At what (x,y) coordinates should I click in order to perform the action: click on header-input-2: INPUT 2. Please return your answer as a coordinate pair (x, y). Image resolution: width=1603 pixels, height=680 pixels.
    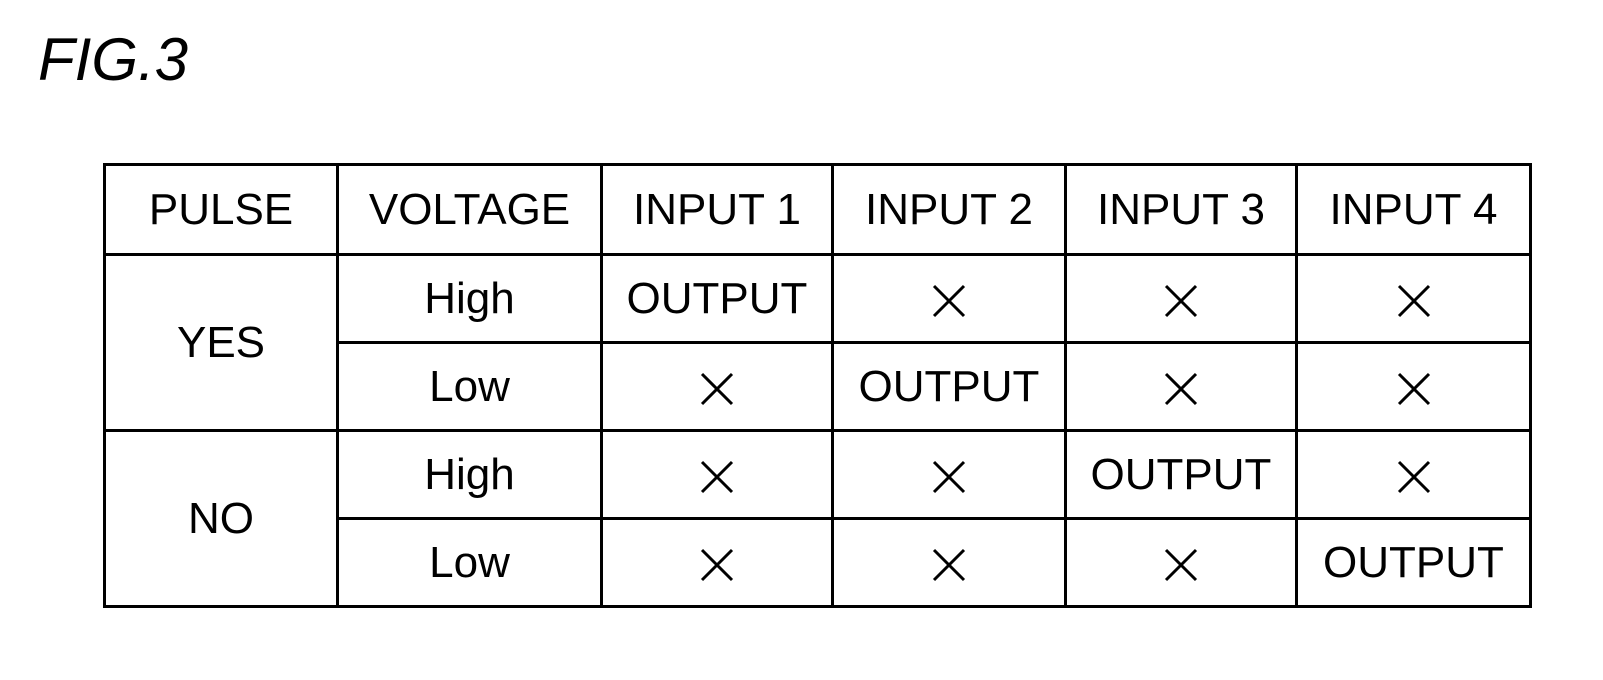
    Looking at the image, I should click on (949, 209).